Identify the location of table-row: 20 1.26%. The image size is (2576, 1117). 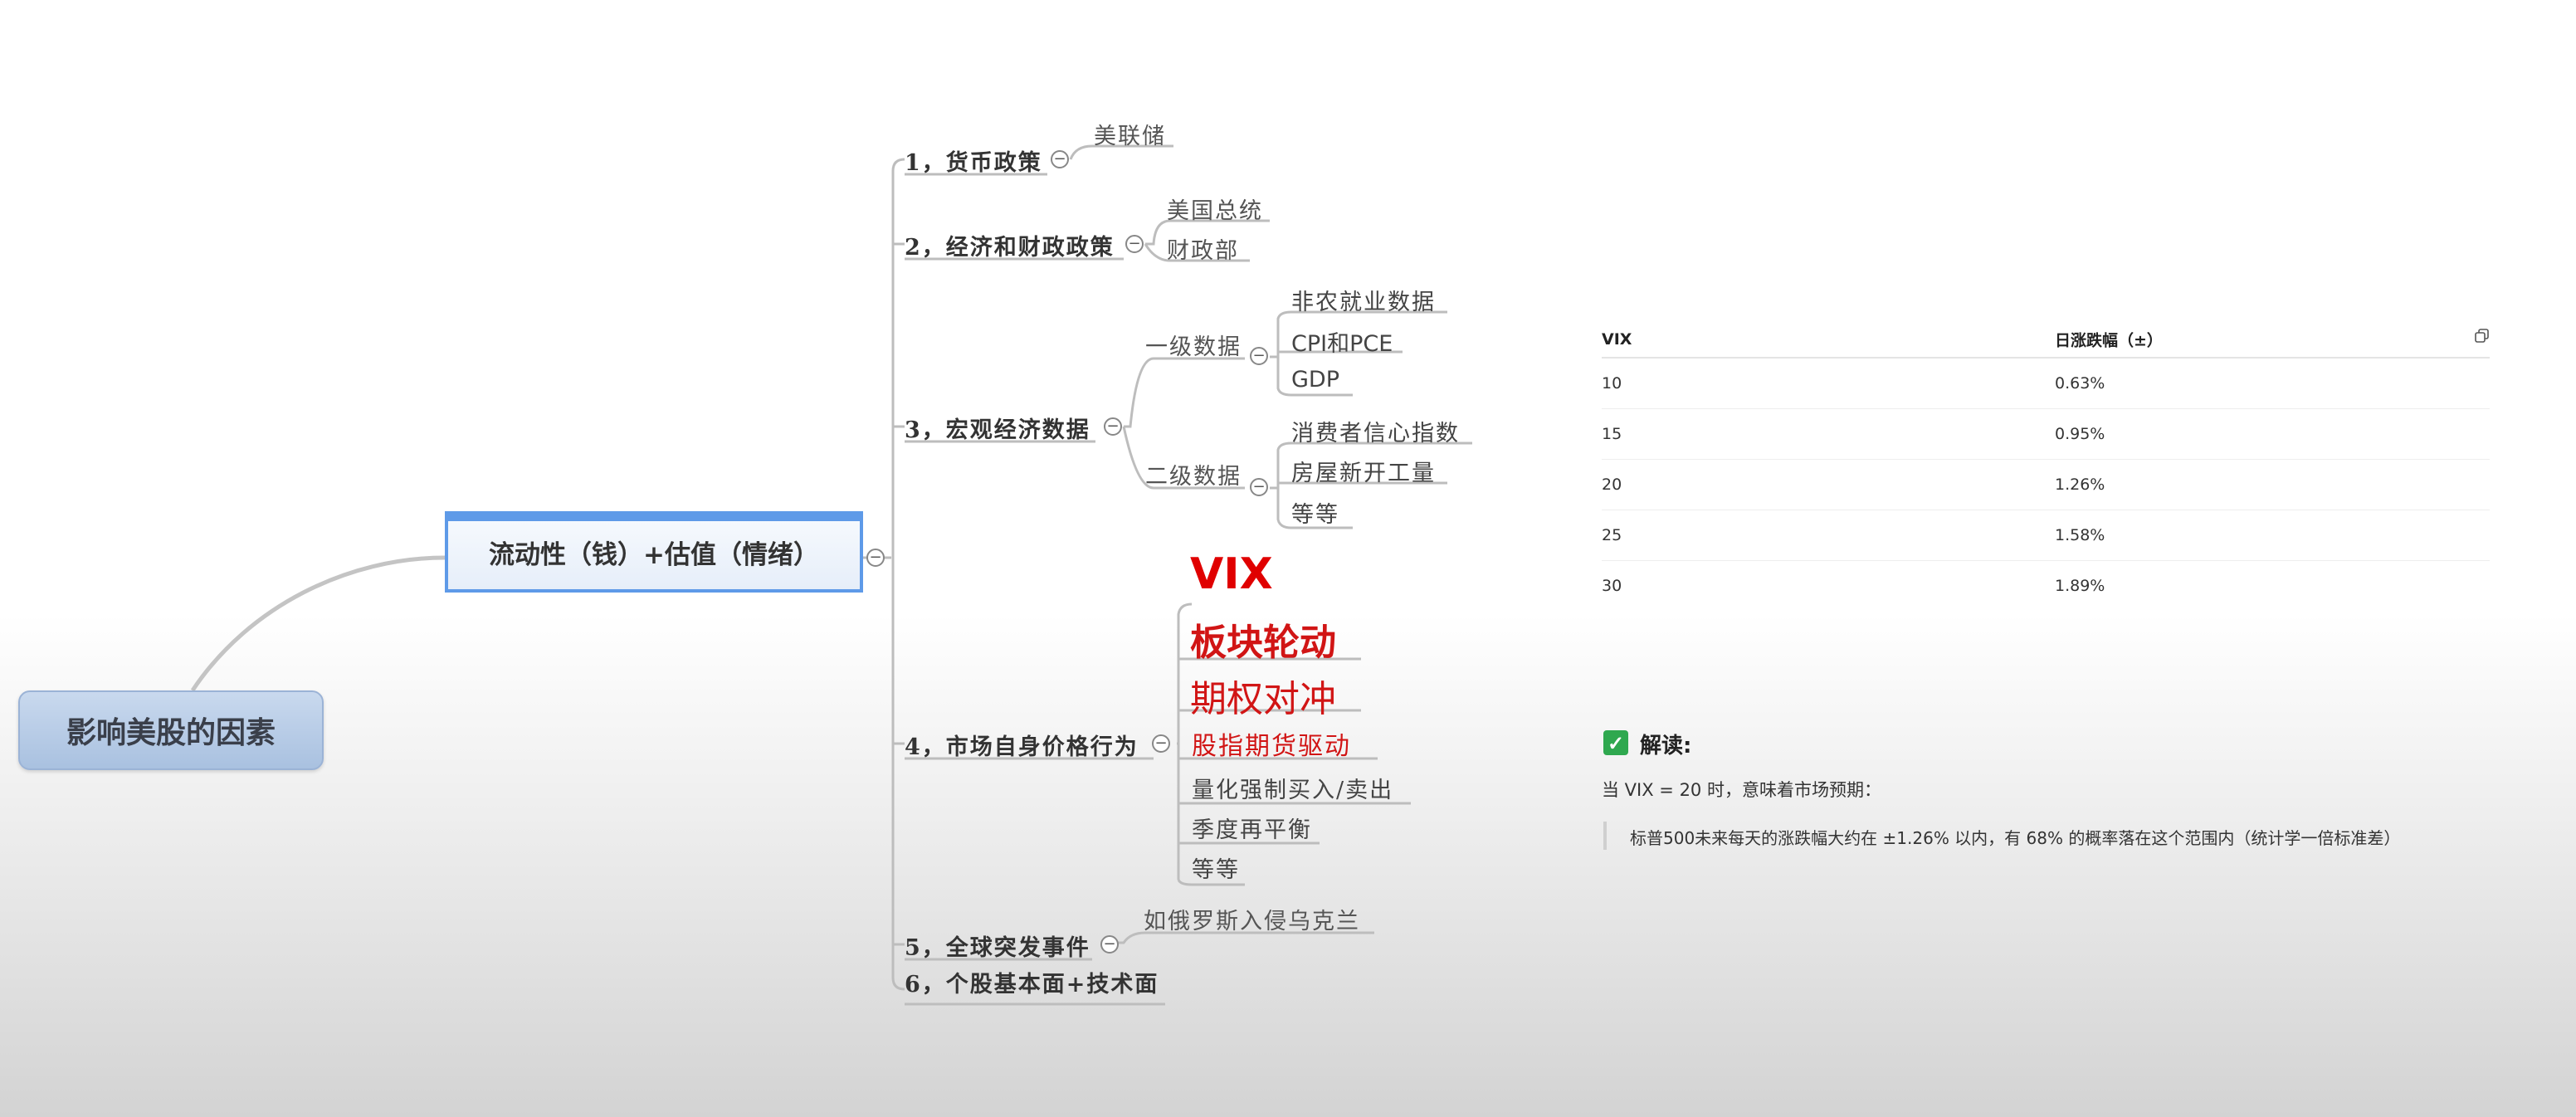
(2046, 485).